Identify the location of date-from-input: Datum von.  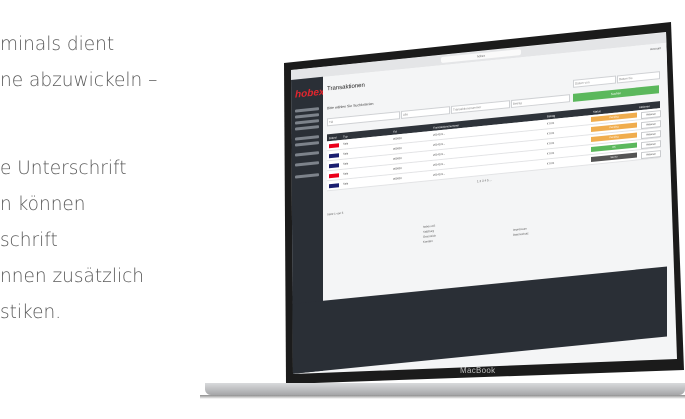
(594, 81).